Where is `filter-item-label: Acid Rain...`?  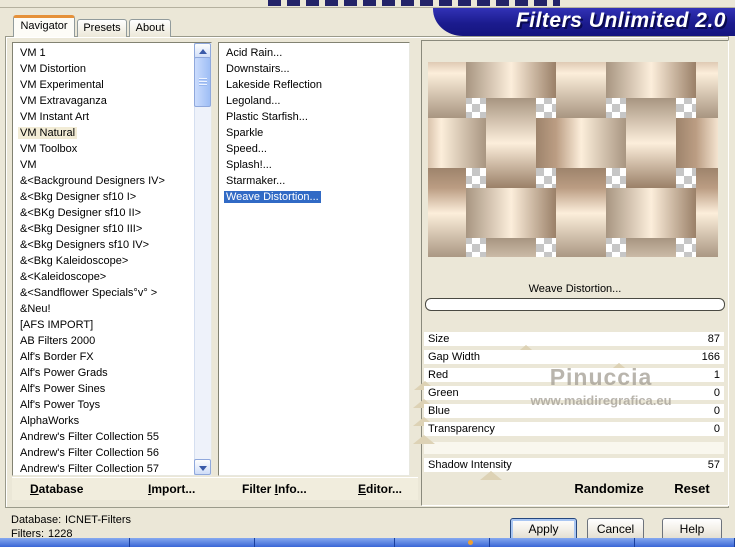 filter-item-label: Acid Rain... is located at coordinates (254, 53).